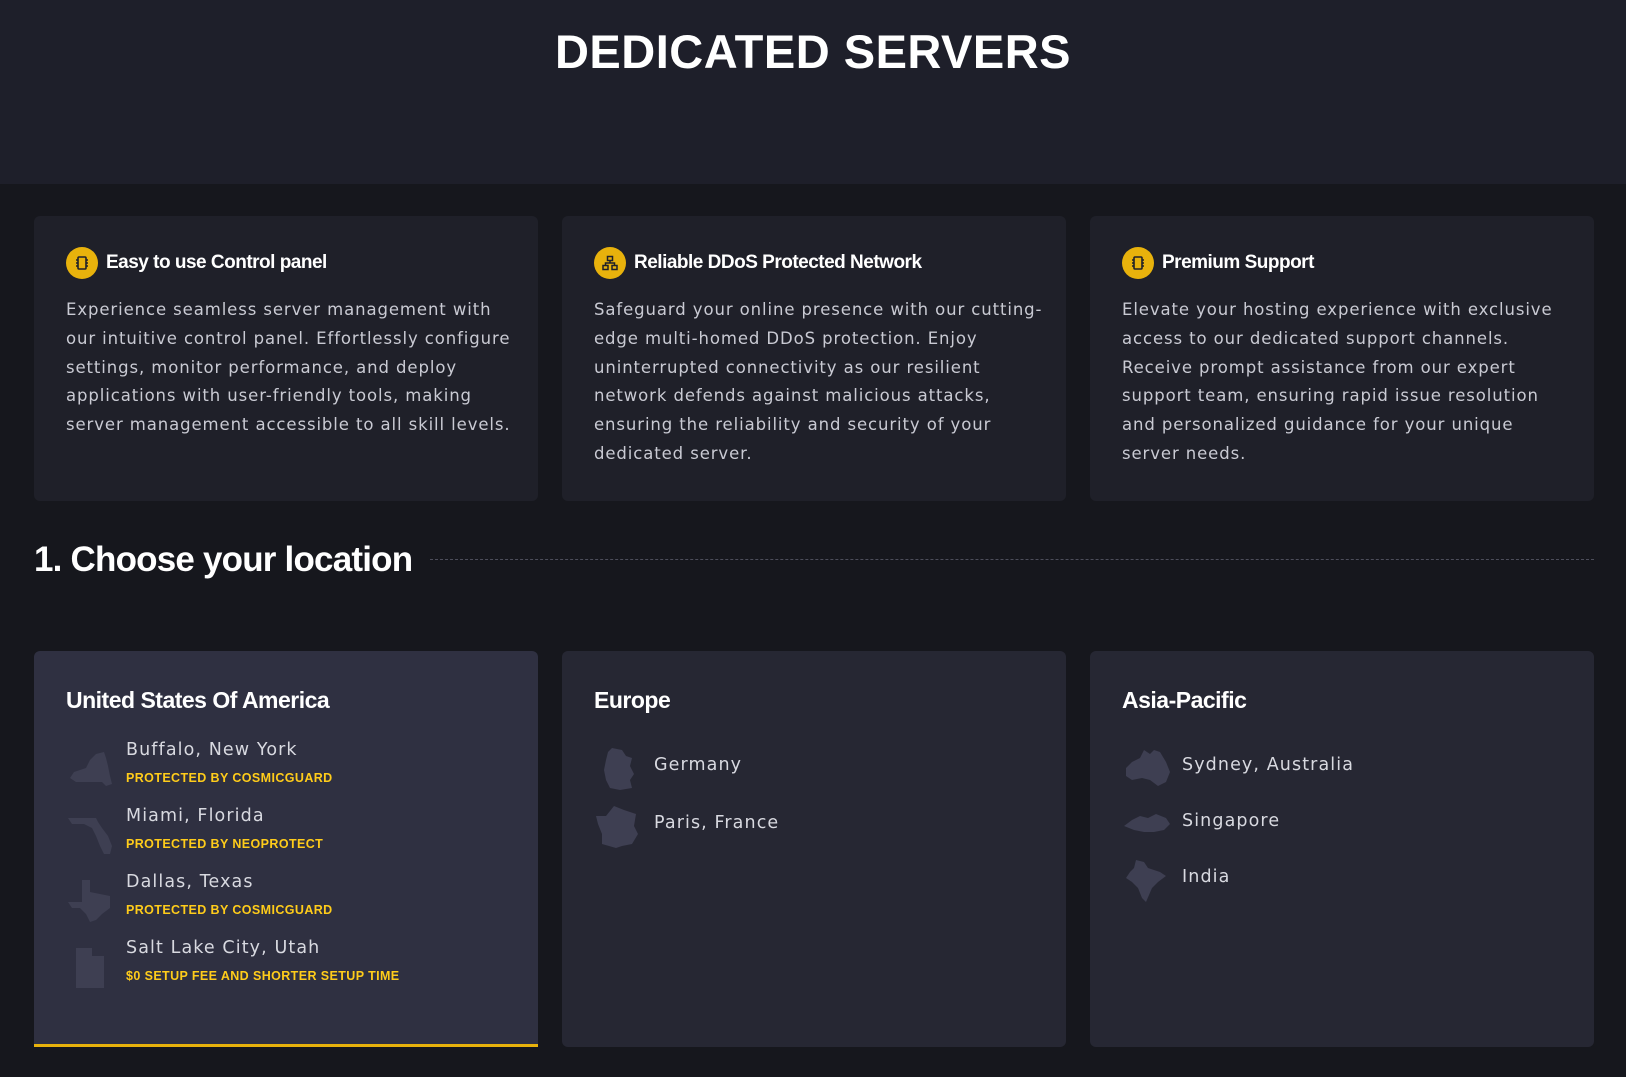  Describe the element at coordinates (91, 969) in the screenshot. I see `utah-state-icon` at that location.